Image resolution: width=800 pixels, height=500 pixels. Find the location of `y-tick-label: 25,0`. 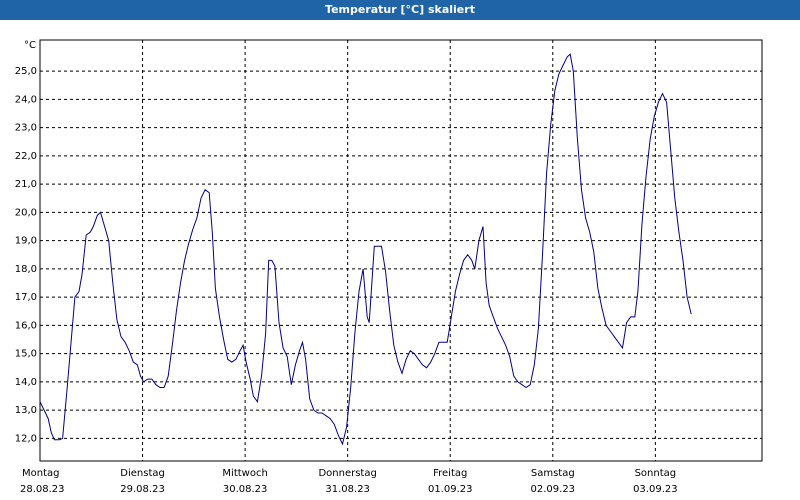

y-tick-label: 25,0 is located at coordinates (26, 71).